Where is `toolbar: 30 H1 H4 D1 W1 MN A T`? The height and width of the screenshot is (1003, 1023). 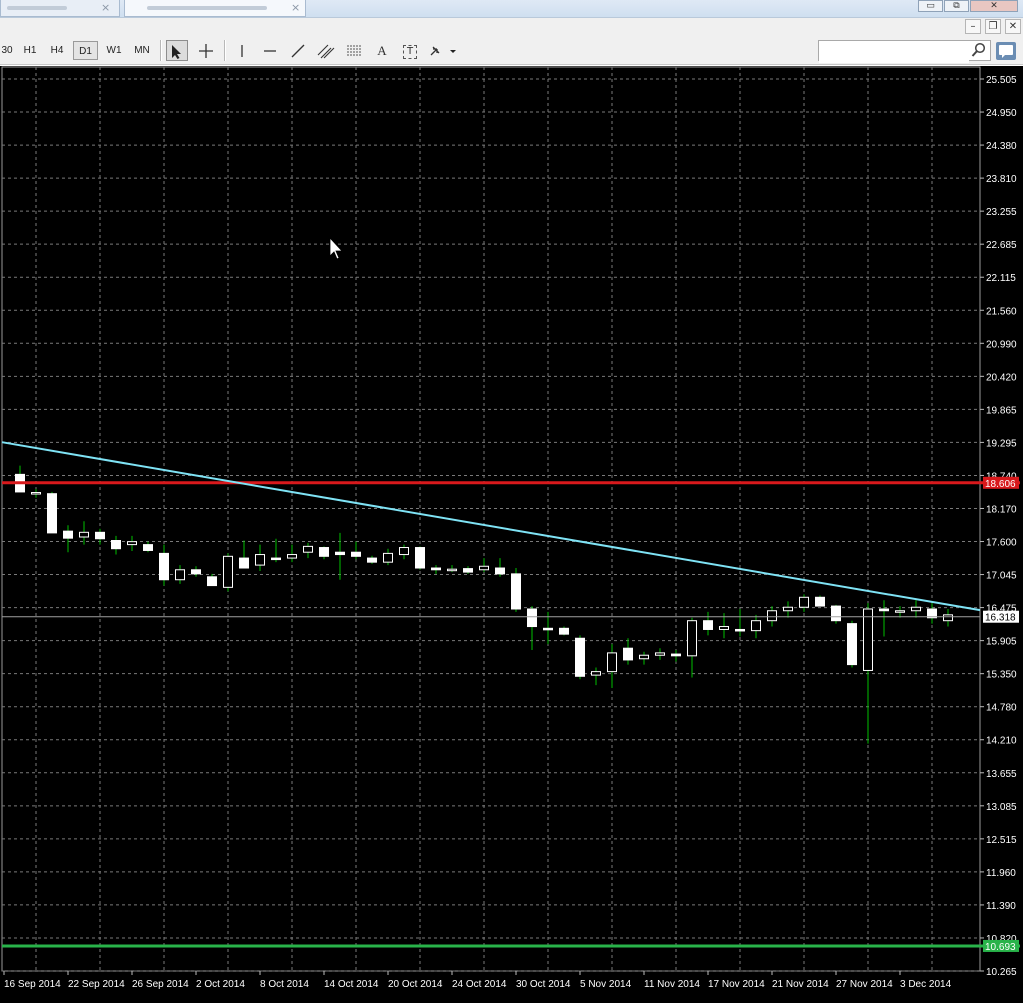
toolbar: 30 H1 H4 D1 W1 MN A T is located at coordinates (511, 50).